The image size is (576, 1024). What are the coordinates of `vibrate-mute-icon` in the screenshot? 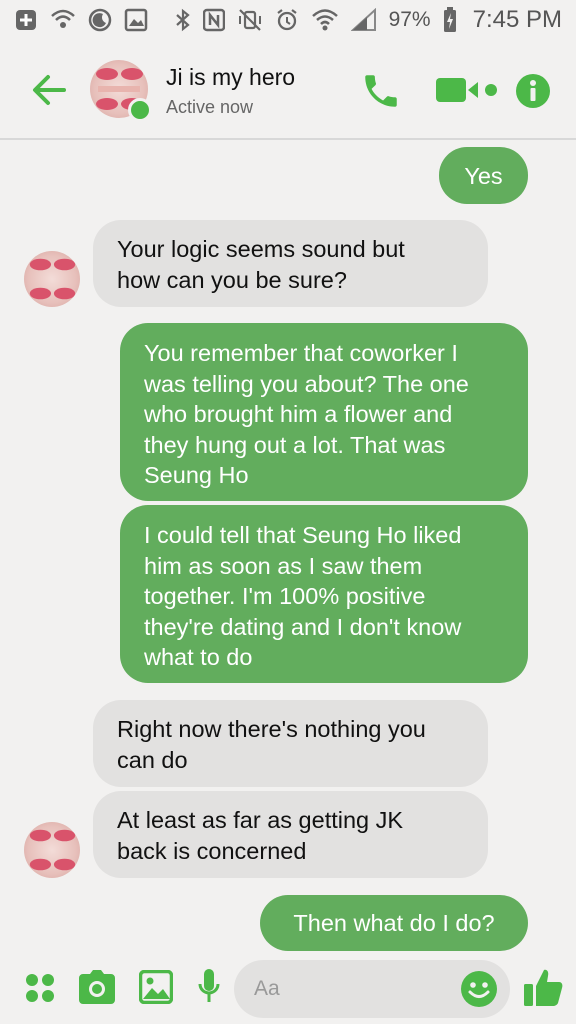 It's located at (250, 20).